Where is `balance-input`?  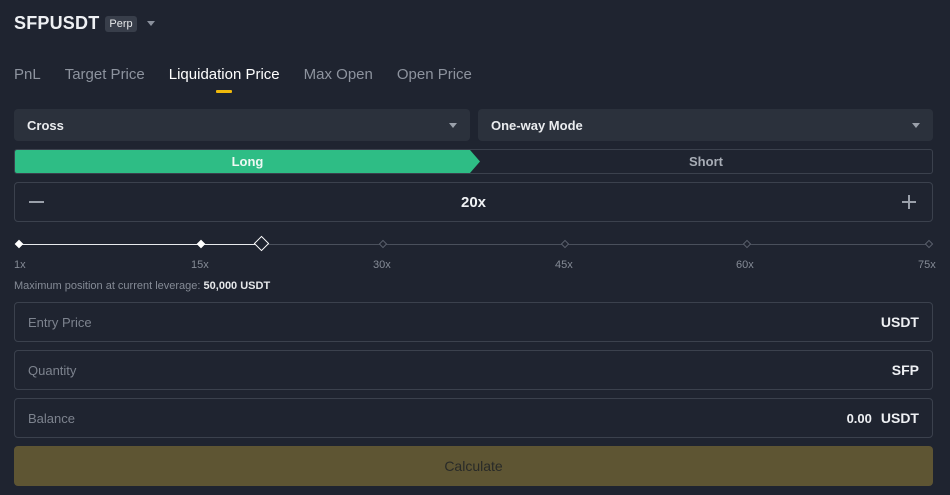
balance-input is located at coordinates (437, 418).